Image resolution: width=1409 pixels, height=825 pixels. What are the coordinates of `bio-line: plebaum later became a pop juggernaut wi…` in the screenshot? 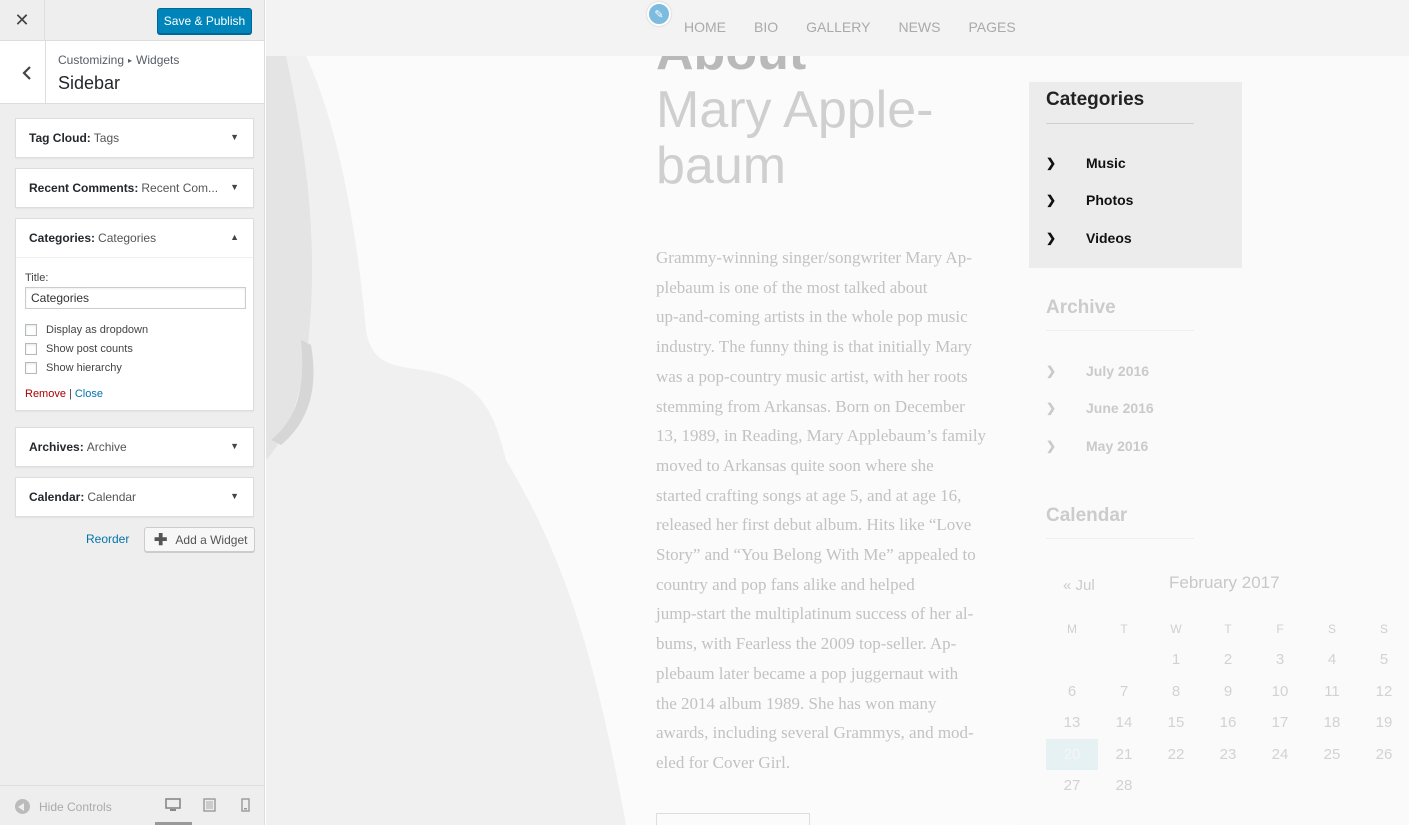 It's located at (807, 673).